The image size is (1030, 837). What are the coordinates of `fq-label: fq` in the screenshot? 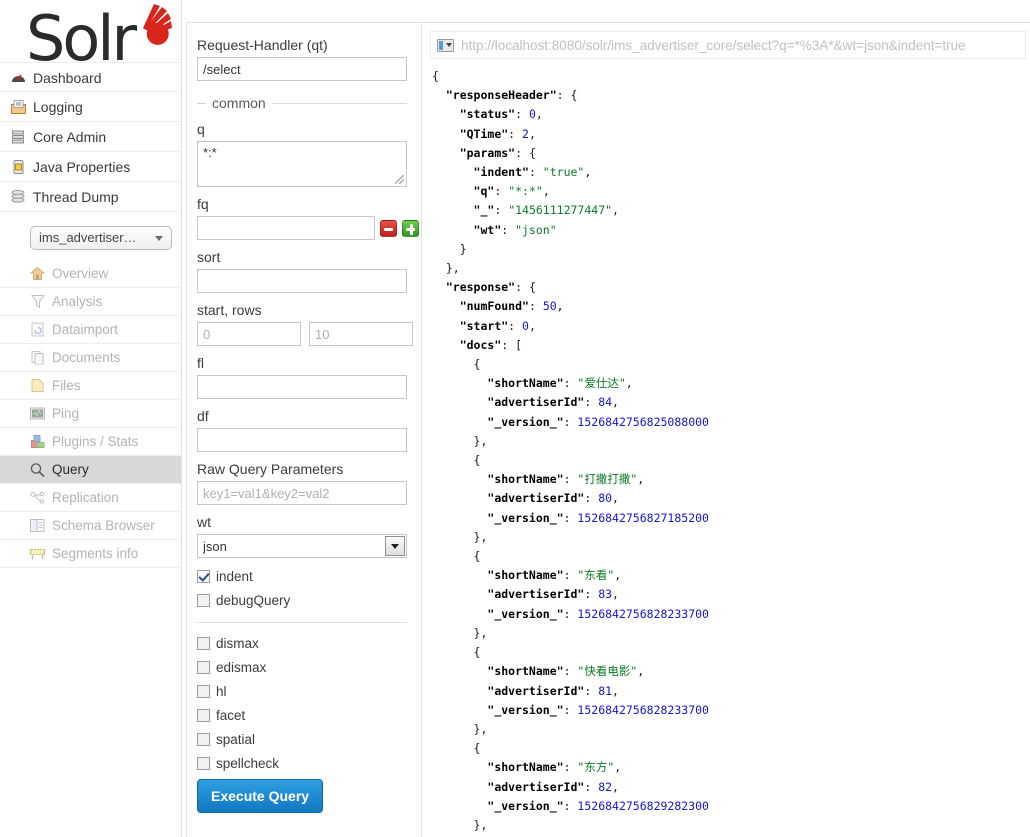 It's located at (203, 204).